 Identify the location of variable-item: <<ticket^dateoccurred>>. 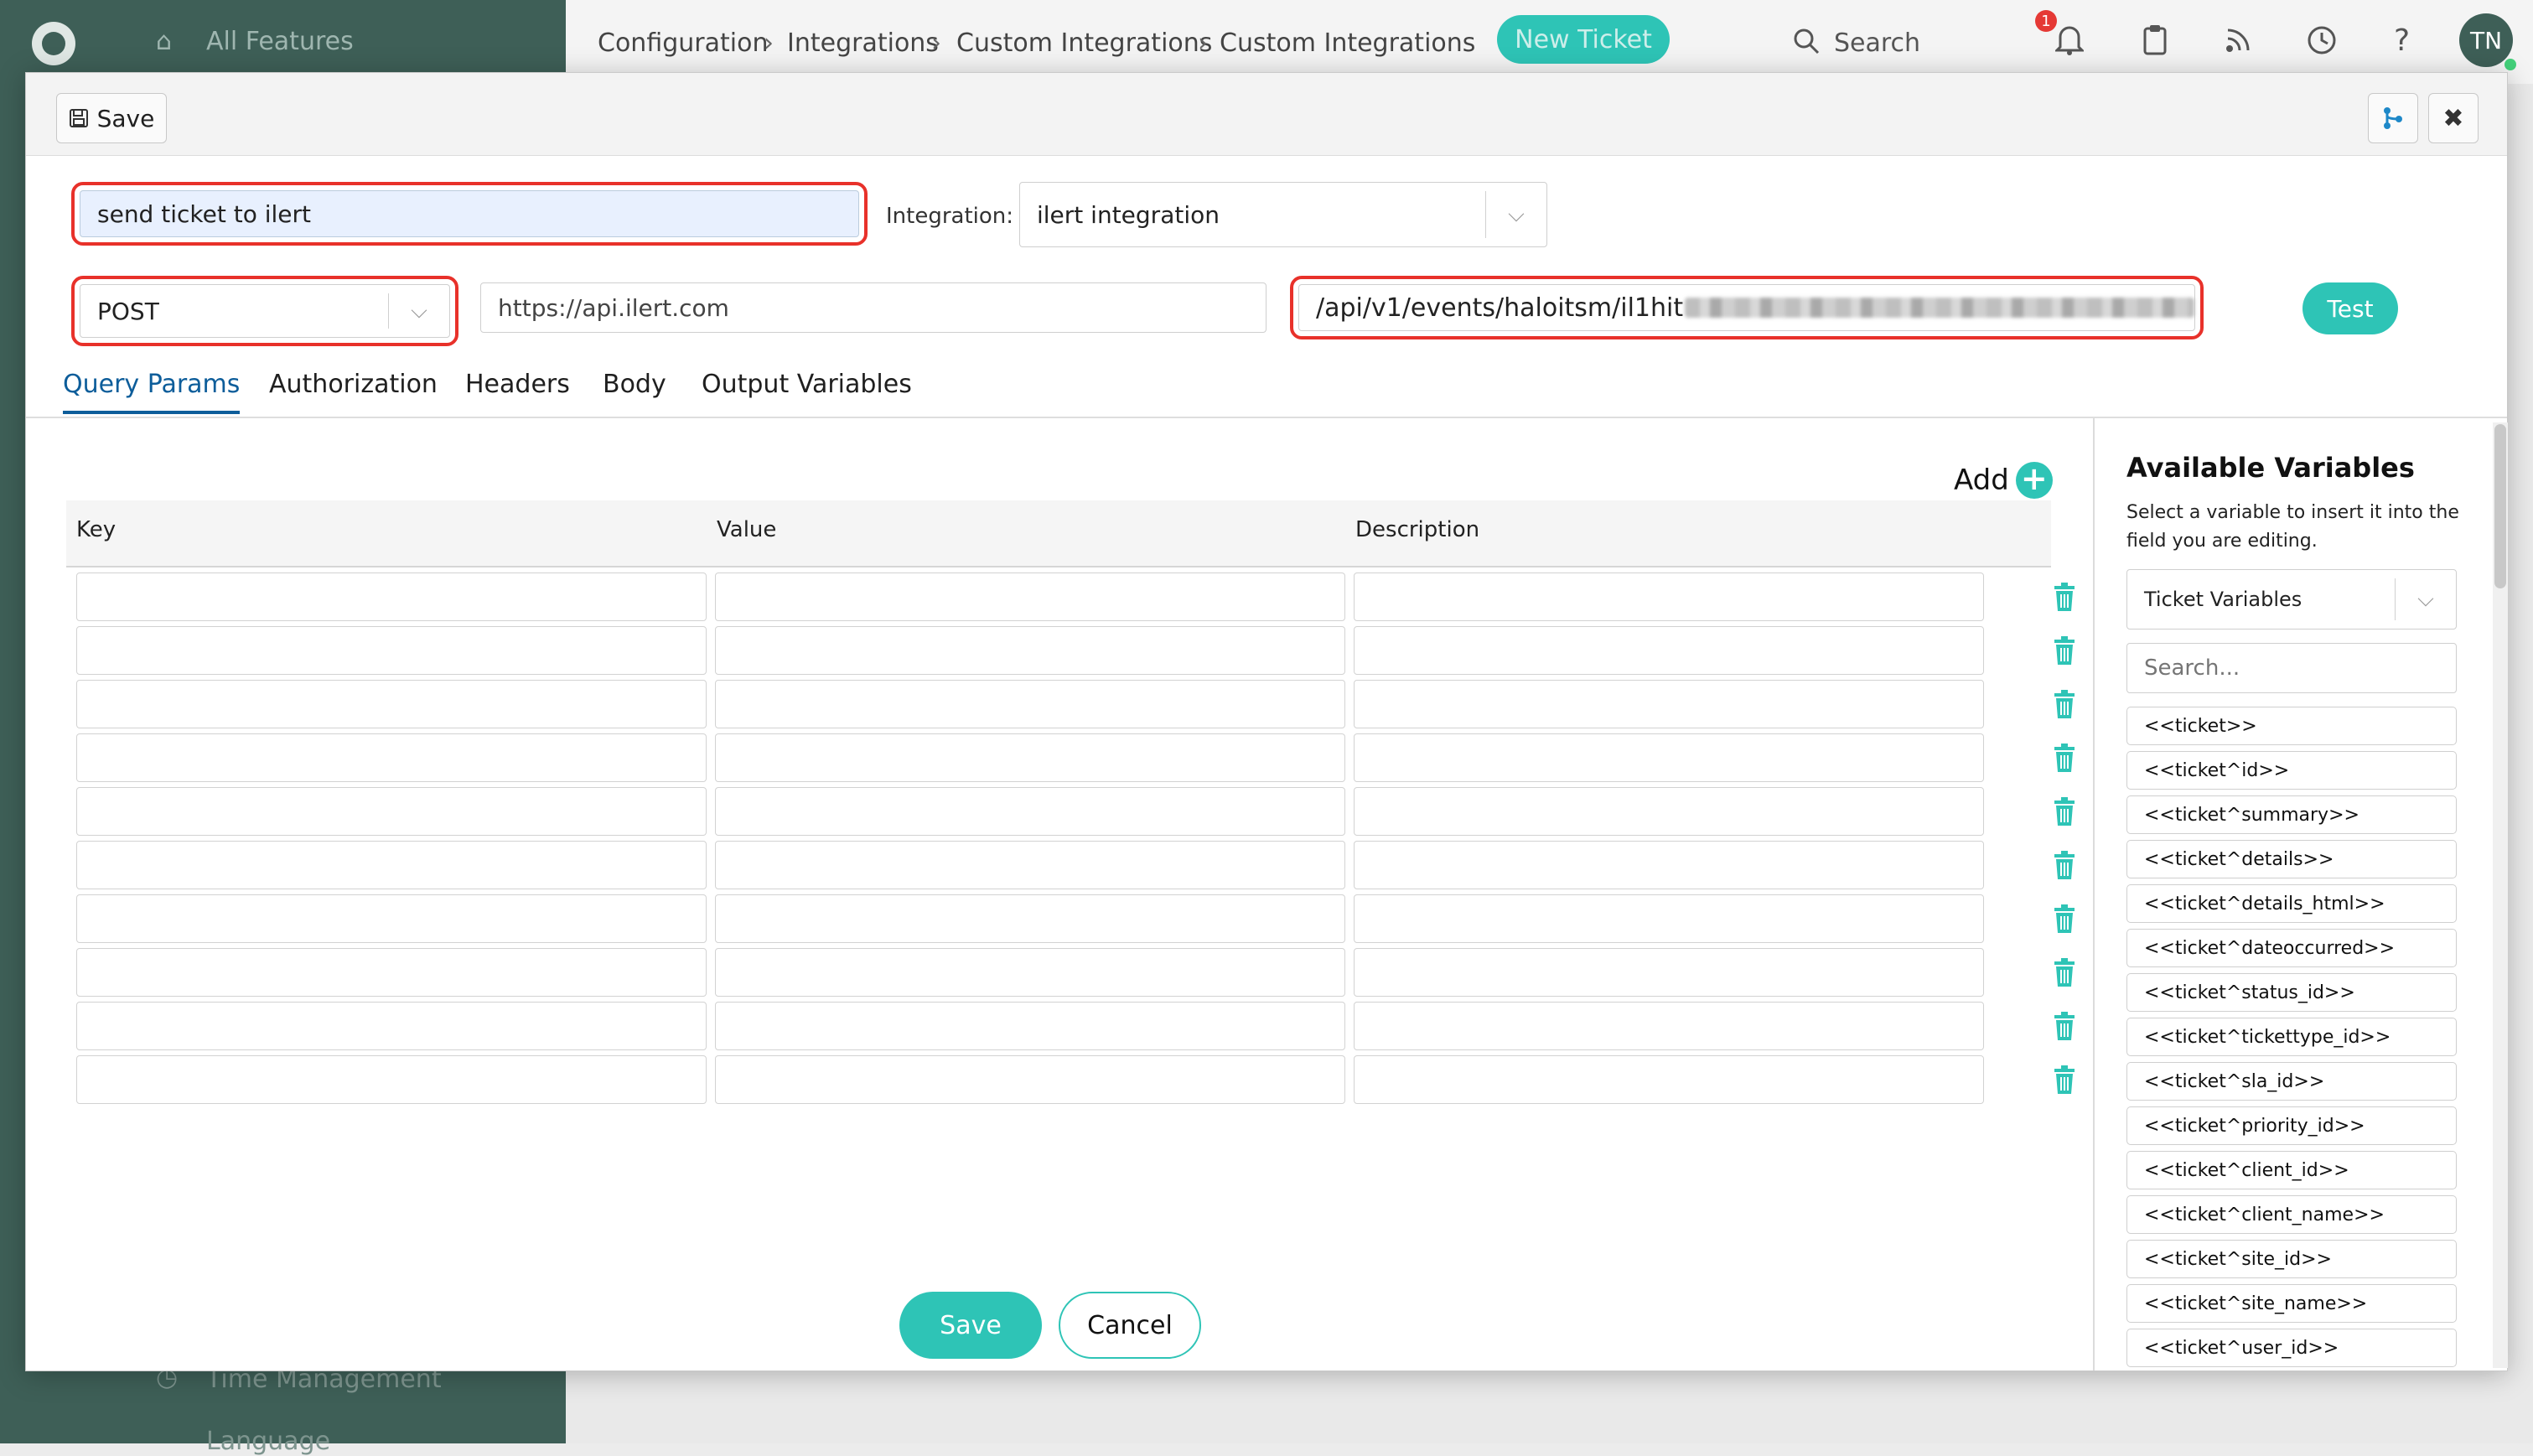
(2291, 948).